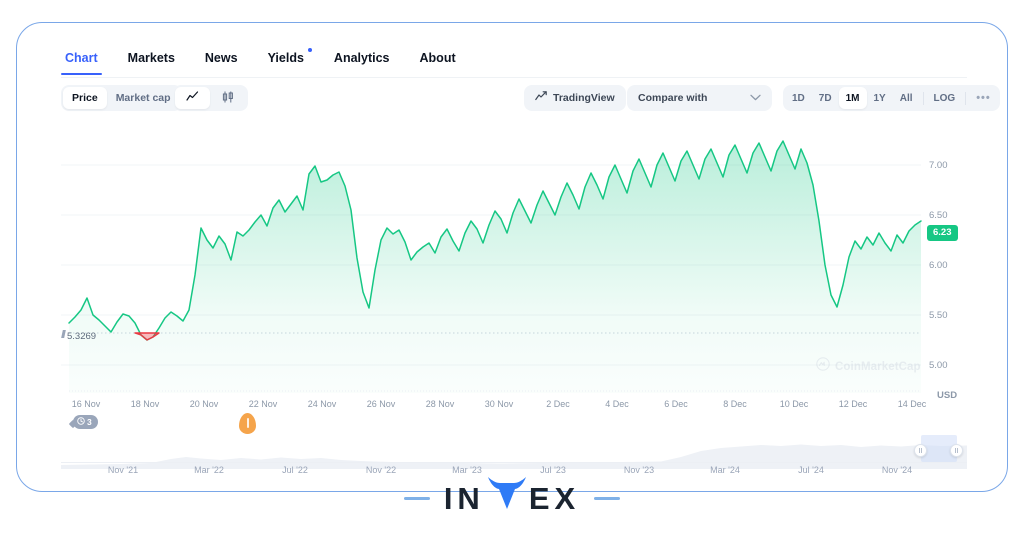  I want to click on range-all-button: All, so click(906, 98).